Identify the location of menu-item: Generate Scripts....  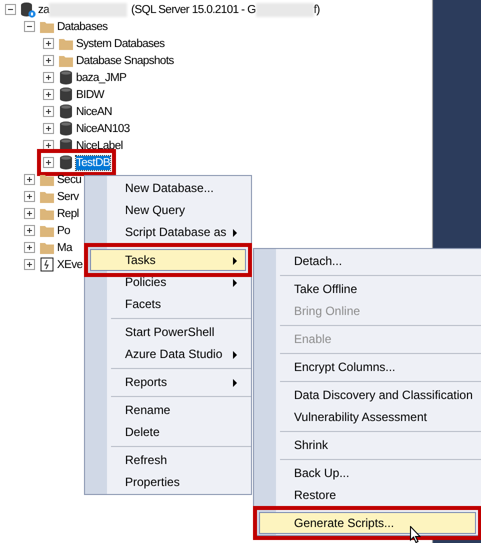
(367, 523).